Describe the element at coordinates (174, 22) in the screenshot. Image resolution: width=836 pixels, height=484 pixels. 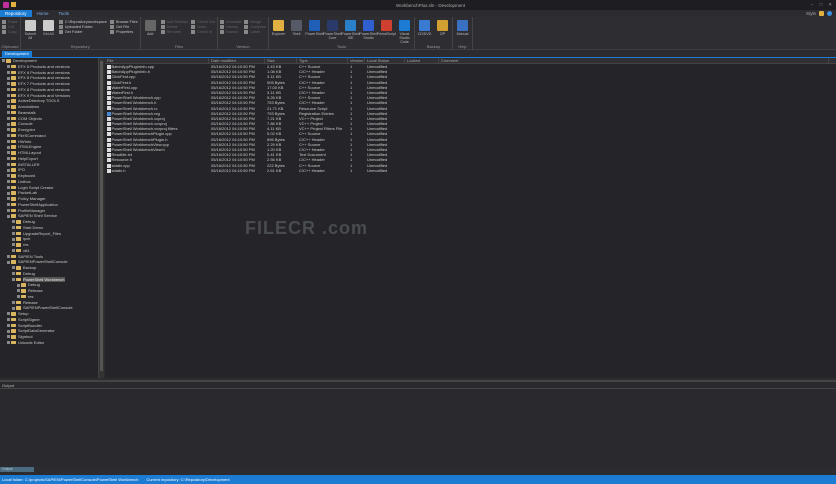
I see `add-solution-button: Add Solution` at that location.